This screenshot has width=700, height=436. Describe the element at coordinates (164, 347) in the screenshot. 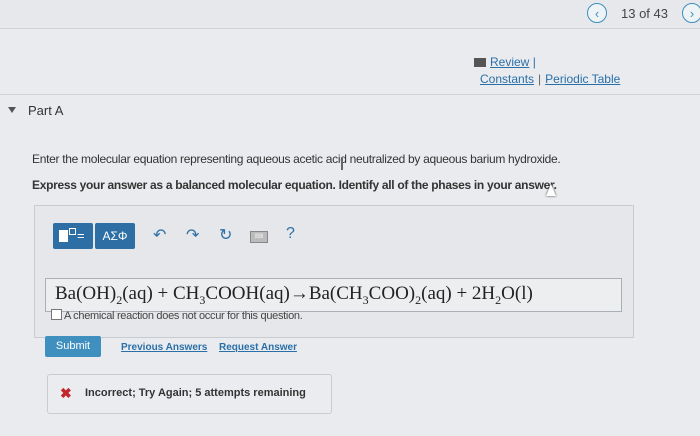

I see `previous-answers-link: Previous Answers` at that location.